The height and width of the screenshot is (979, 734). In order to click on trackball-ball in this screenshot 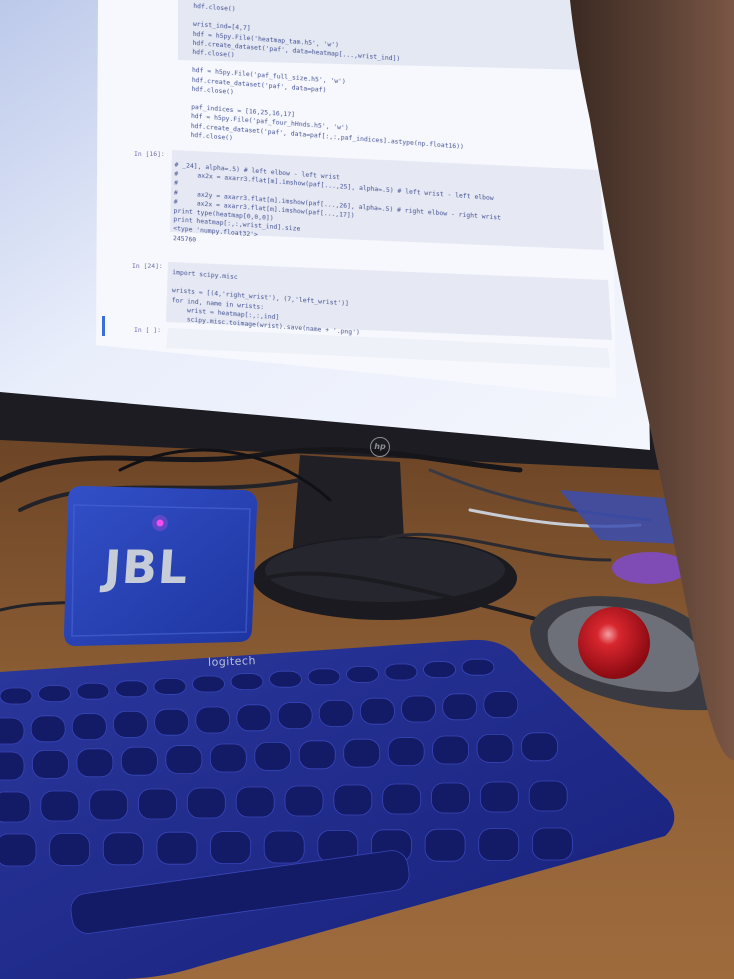, I will do `click(614, 643)`.